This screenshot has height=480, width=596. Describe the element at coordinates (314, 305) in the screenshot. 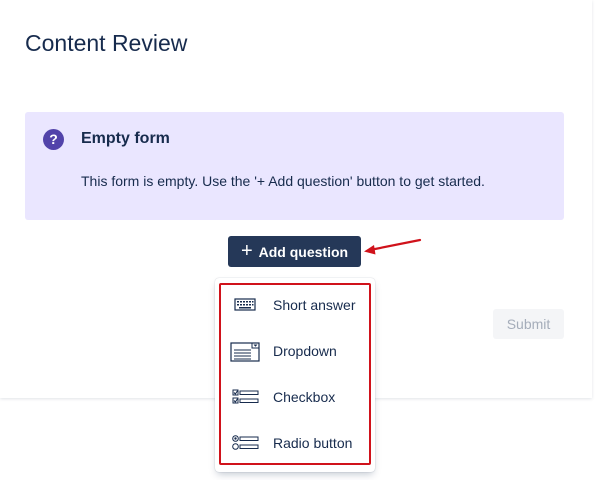

I see `menu-item-label: Short answer` at that location.